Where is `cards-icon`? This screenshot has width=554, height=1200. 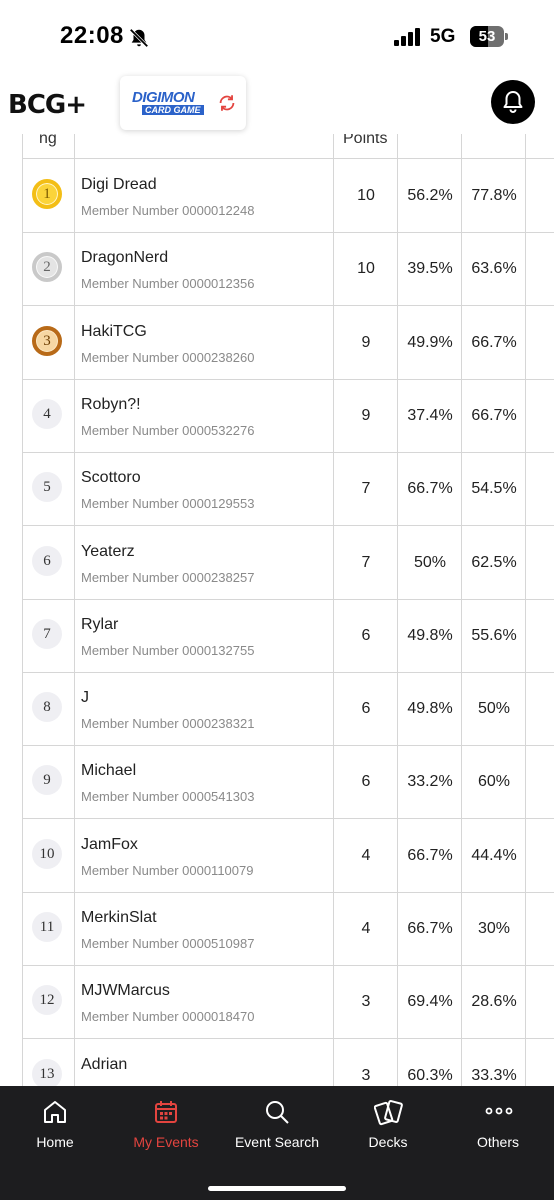 cards-icon is located at coordinates (388, 1112).